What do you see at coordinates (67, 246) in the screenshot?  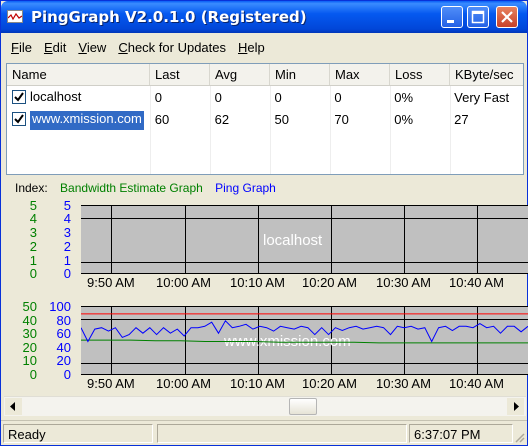 I see `ping-tick: 2` at bounding box center [67, 246].